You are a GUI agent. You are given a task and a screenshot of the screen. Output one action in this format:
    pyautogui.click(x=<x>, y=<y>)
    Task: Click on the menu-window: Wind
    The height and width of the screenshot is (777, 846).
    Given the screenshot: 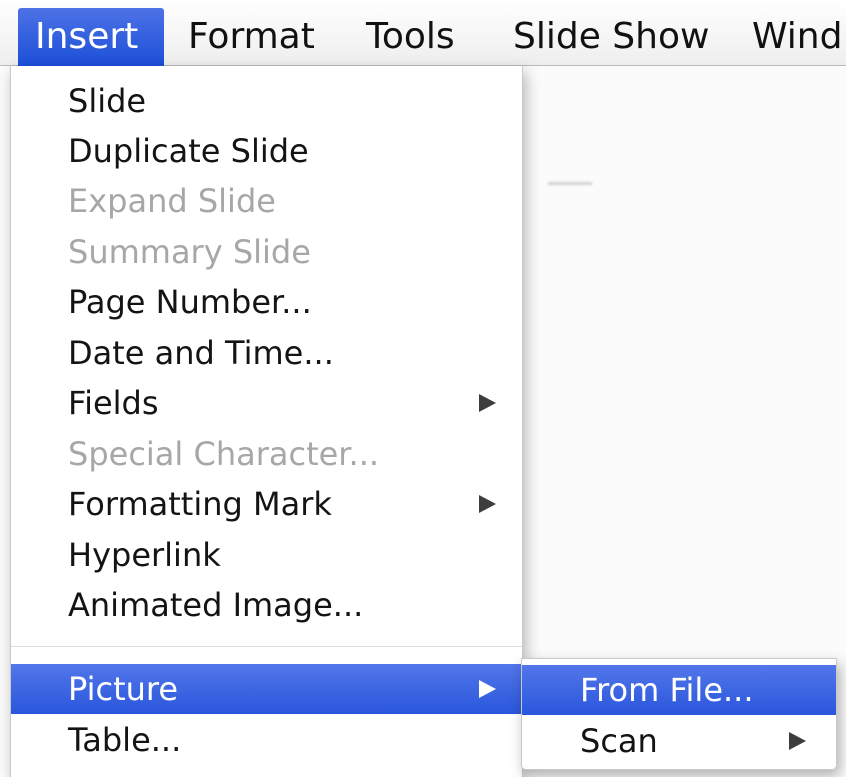 What is the action you would take?
    pyautogui.click(x=797, y=37)
    